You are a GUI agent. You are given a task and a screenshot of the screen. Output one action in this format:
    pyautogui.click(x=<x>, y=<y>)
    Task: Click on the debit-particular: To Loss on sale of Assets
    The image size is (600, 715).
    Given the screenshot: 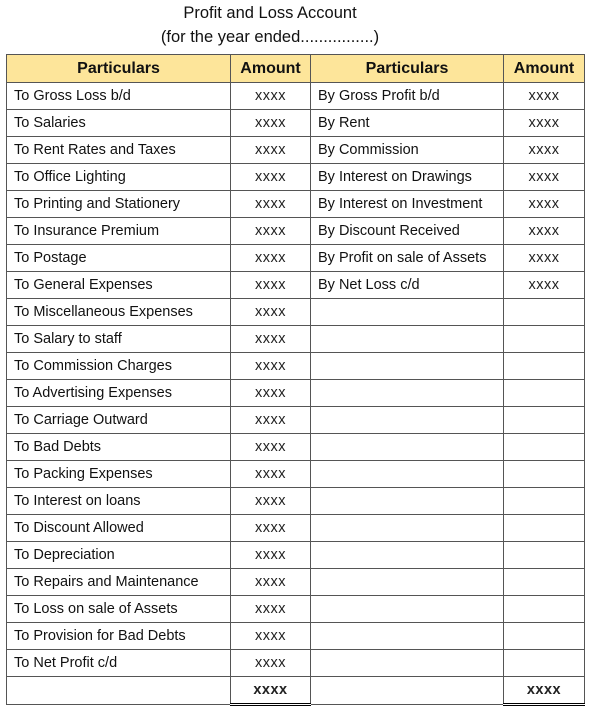 What is the action you would take?
    pyautogui.click(x=118, y=609)
    